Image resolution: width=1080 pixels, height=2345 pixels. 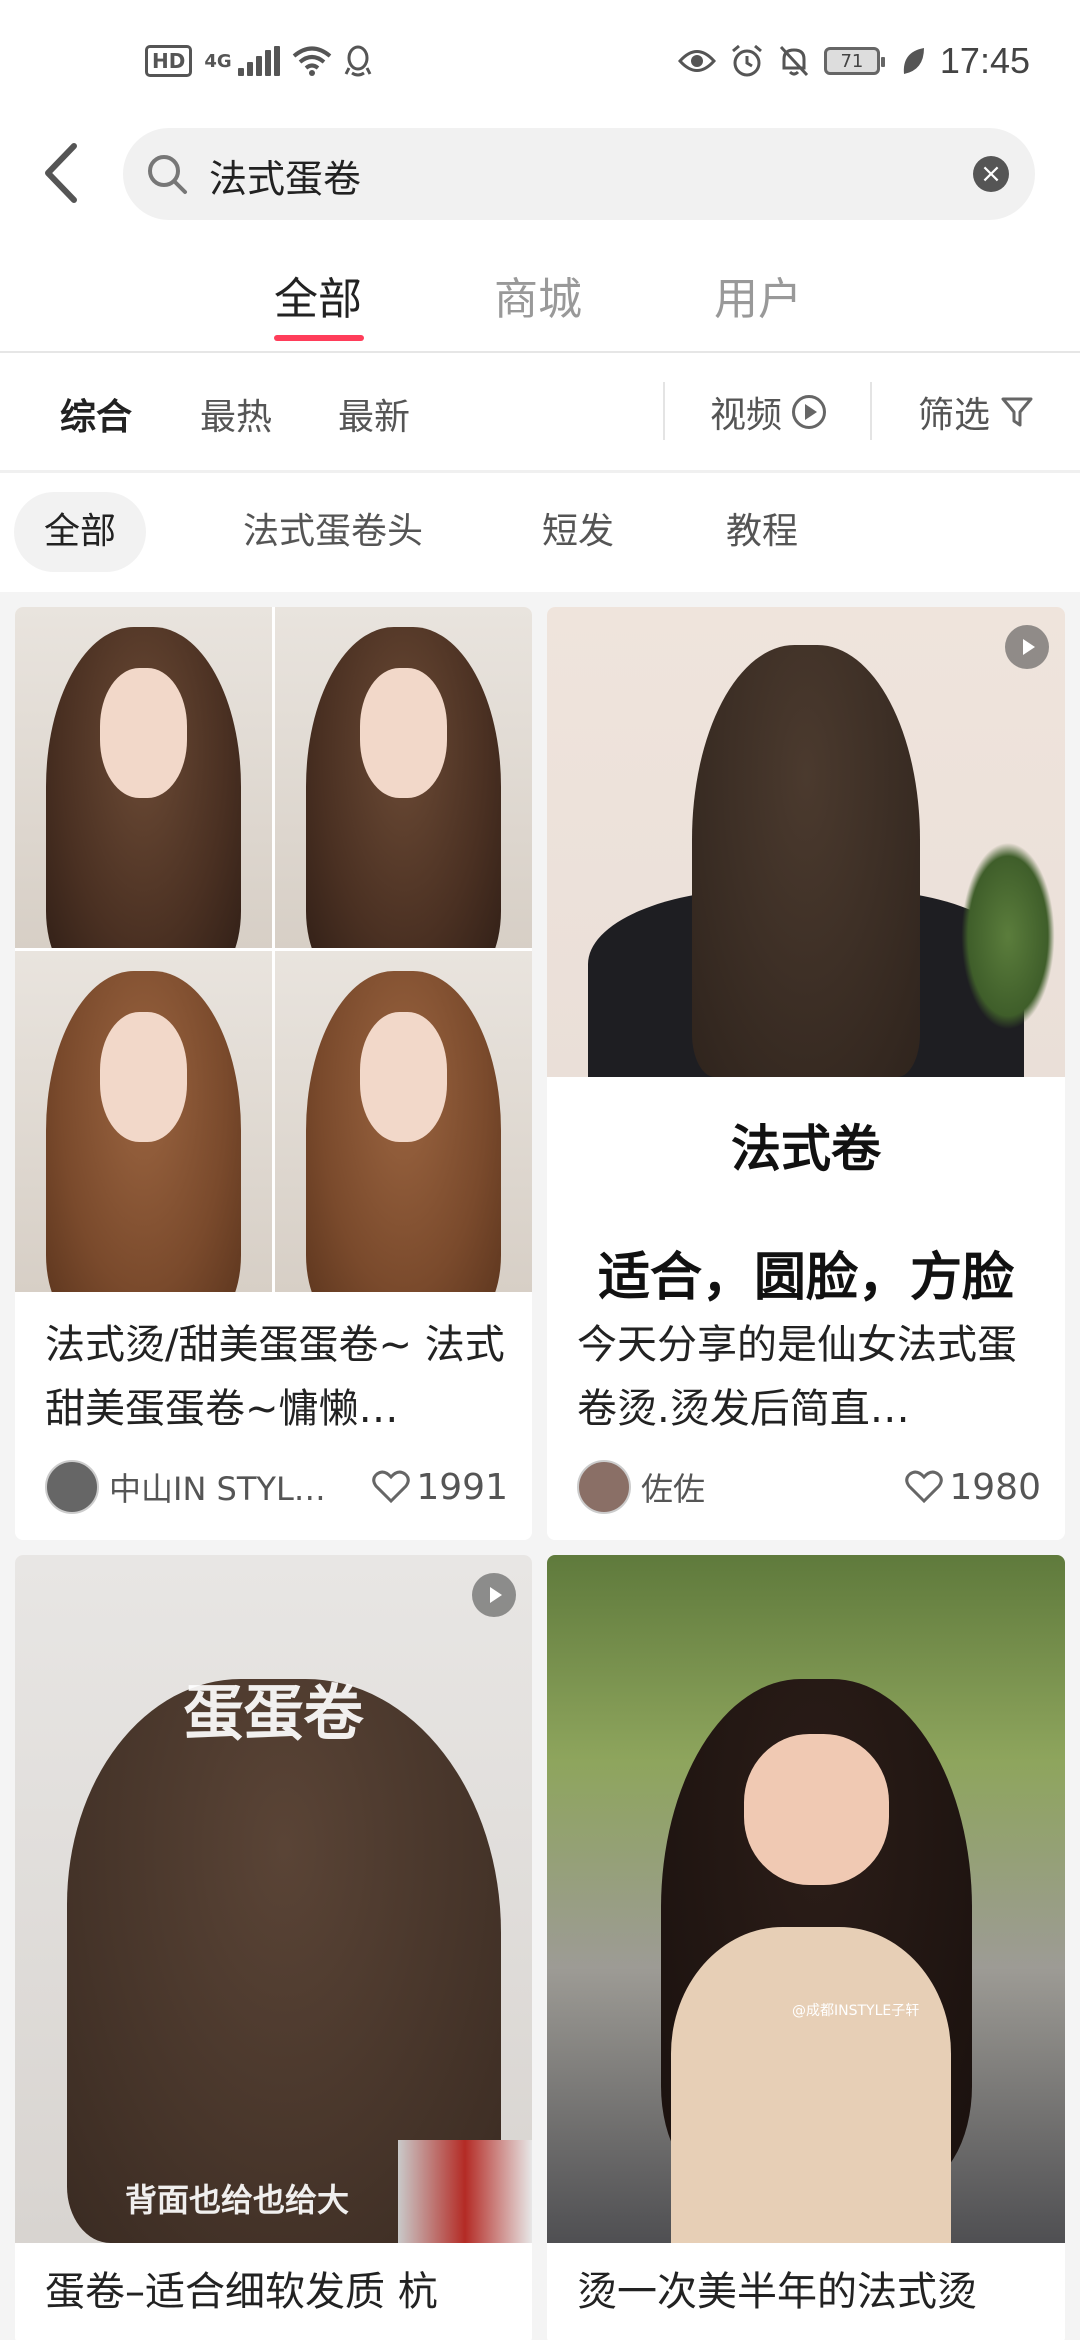 I want to click on funnel-icon, so click(x=1017, y=412).